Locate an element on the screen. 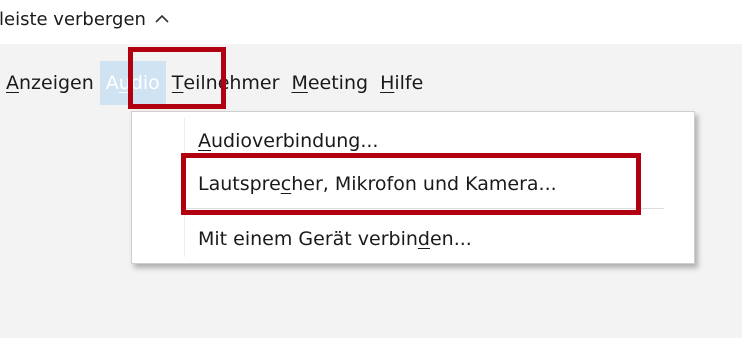 The width and height of the screenshot is (742, 338). chevron-up-icon is located at coordinates (162, 18).